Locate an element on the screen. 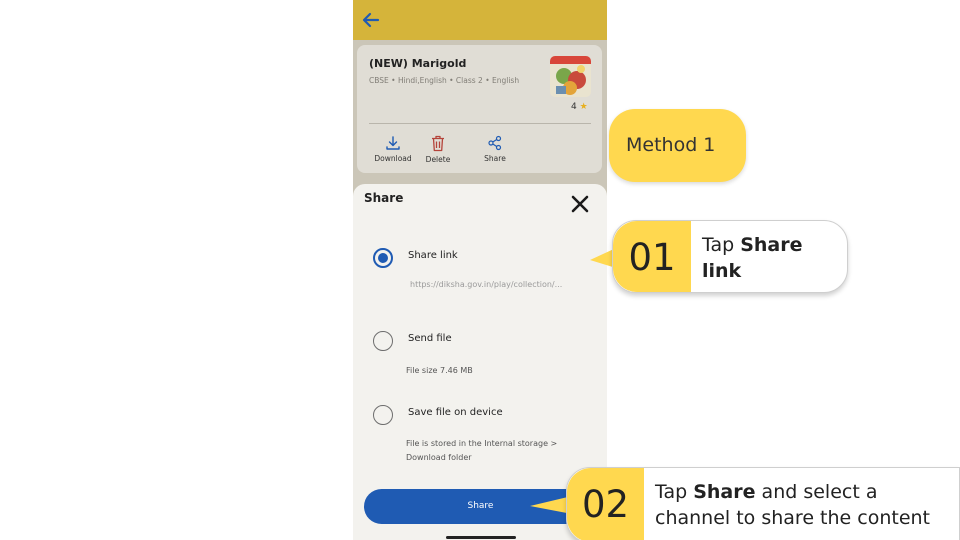 This screenshot has width=960, height=540. content-meta: CBSE • Hindi,English • Class 2 • English is located at coordinates (444, 80).